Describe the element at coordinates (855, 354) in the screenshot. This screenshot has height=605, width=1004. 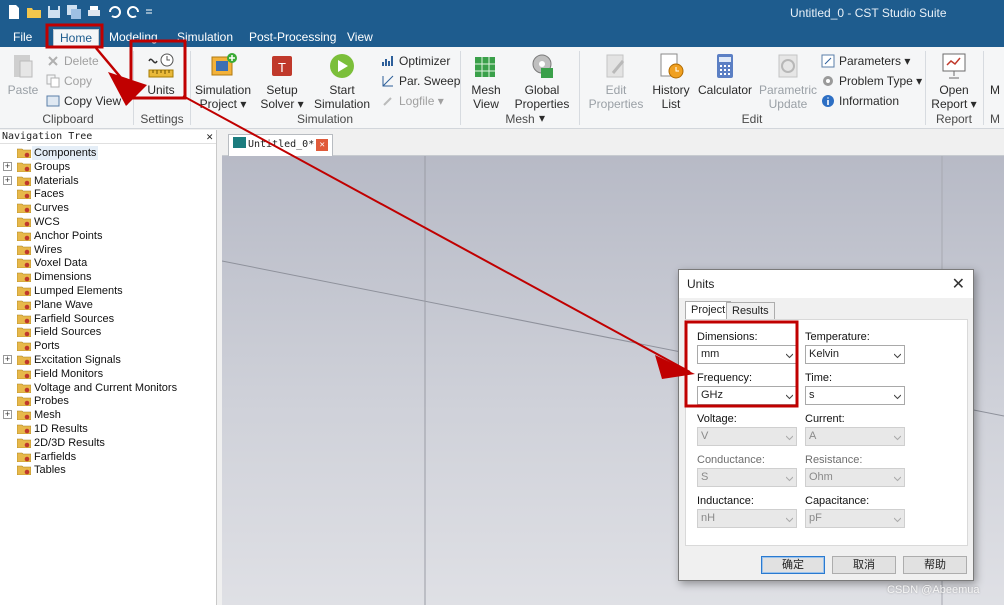
I see `temperature-select: Kelvin` at that location.